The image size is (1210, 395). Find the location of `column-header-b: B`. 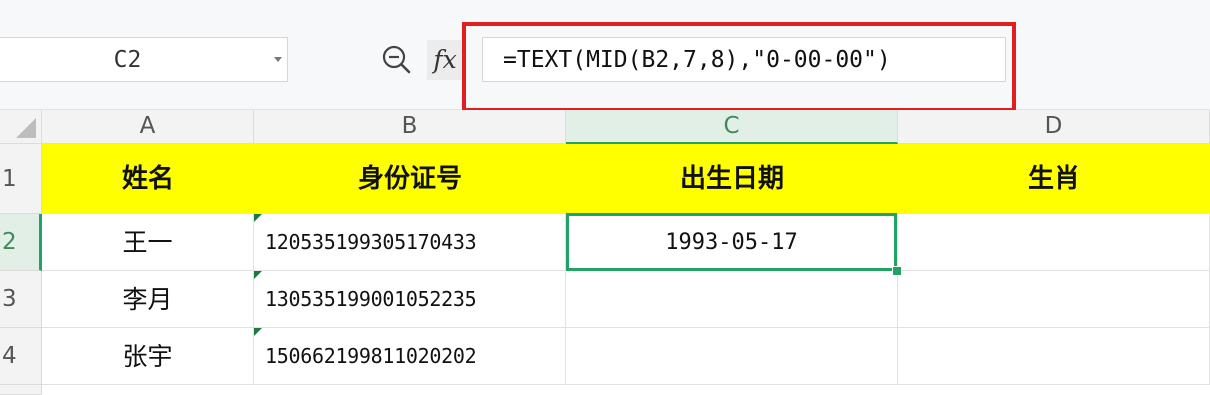

column-header-b: B is located at coordinates (410, 127).